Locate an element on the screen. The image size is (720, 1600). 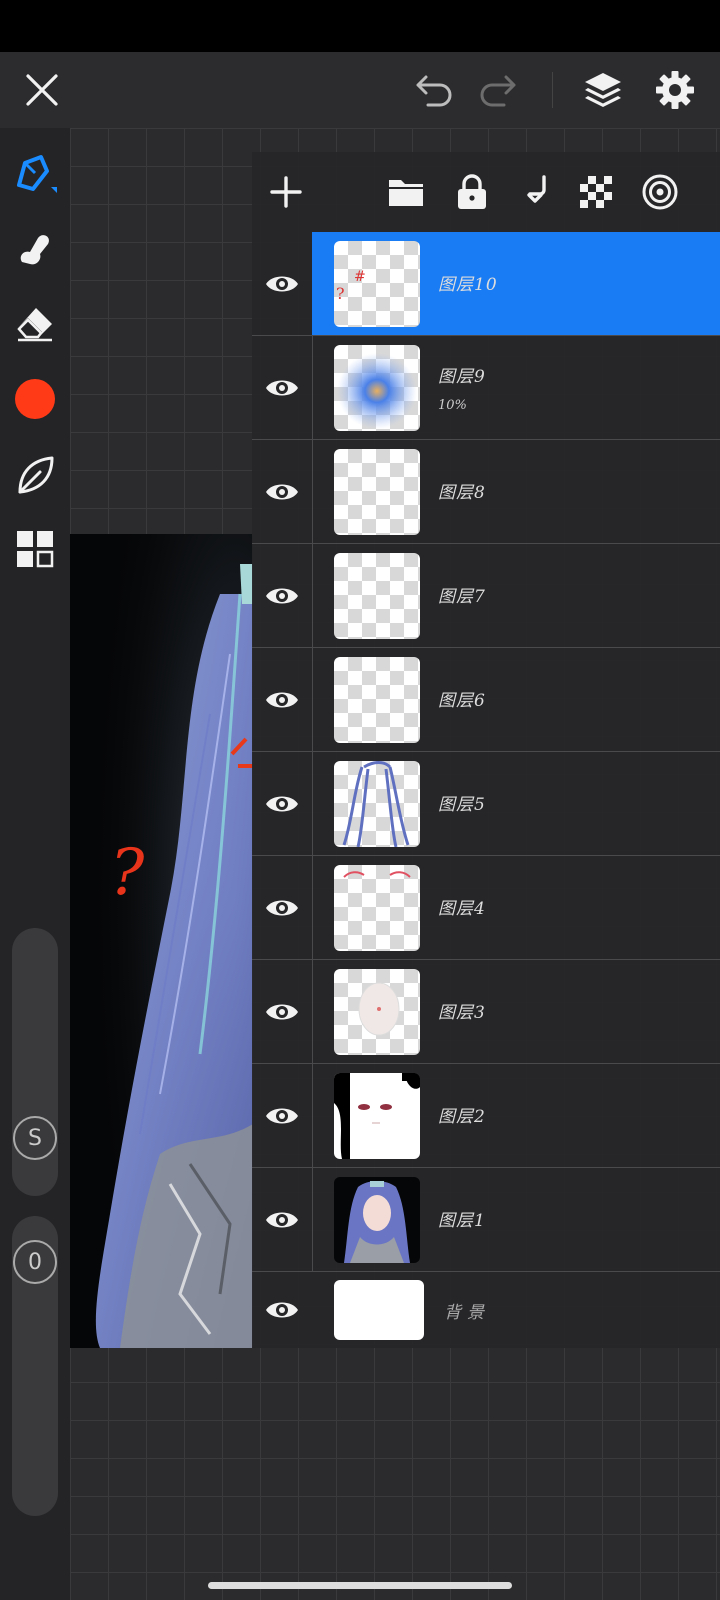
layer-row: #? 图层10 is located at coordinates (486, 284).